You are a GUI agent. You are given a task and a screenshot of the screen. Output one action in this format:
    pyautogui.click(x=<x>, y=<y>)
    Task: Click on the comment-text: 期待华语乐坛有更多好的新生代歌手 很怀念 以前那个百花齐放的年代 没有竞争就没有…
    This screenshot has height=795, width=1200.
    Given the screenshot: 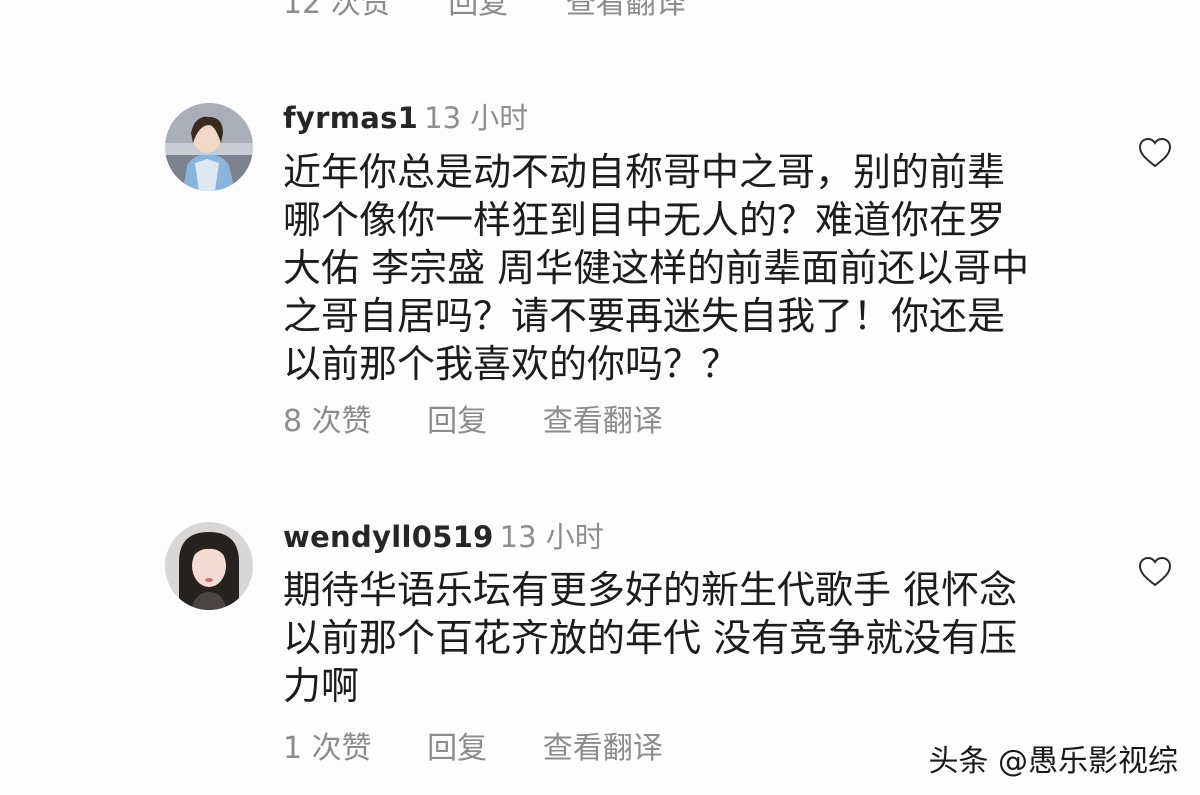 What is the action you would take?
    pyautogui.click(x=678, y=638)
    